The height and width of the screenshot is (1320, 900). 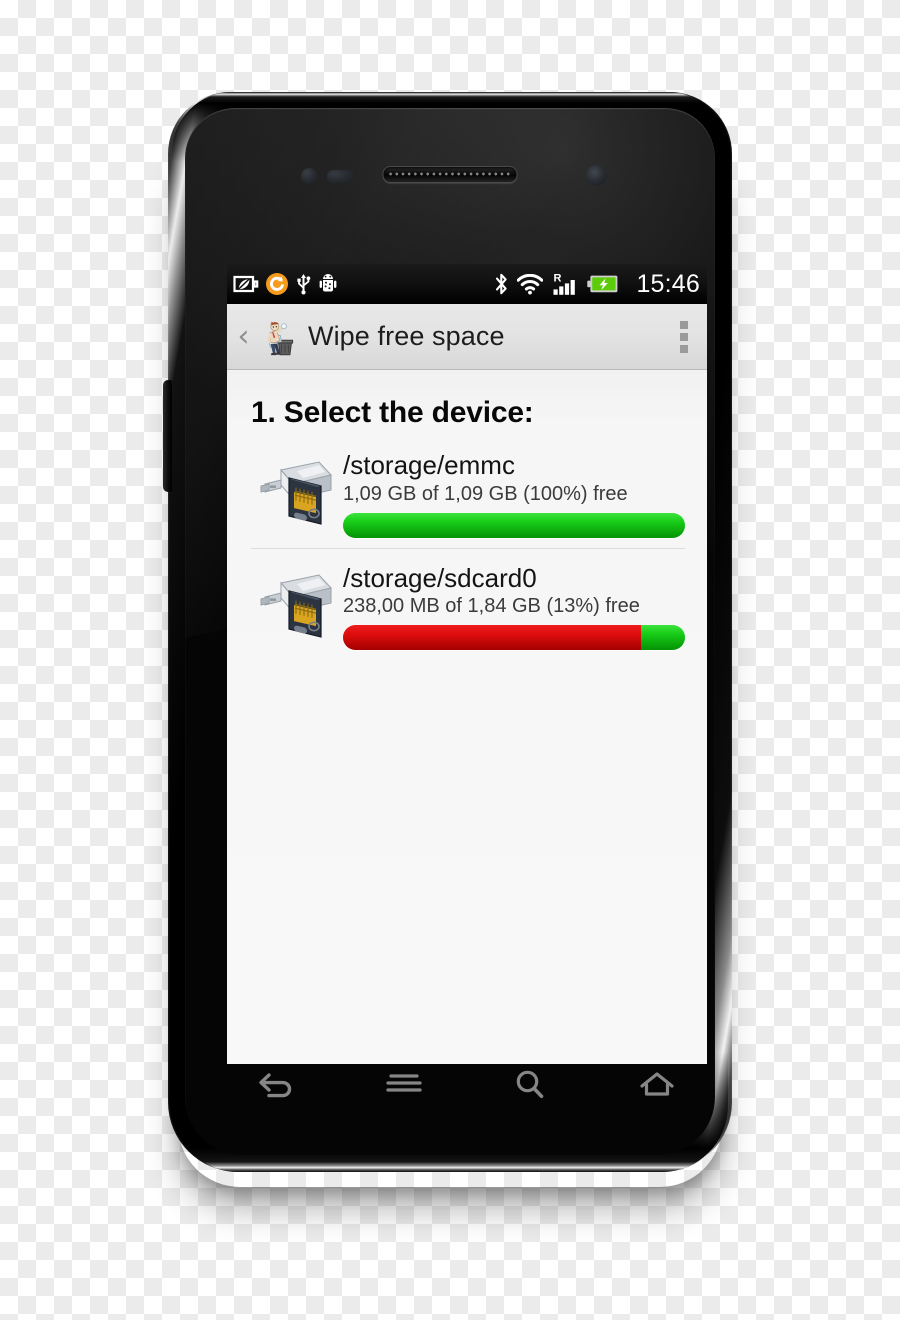 I want to click on nav-menu-key, so click(x=404, y=1085).